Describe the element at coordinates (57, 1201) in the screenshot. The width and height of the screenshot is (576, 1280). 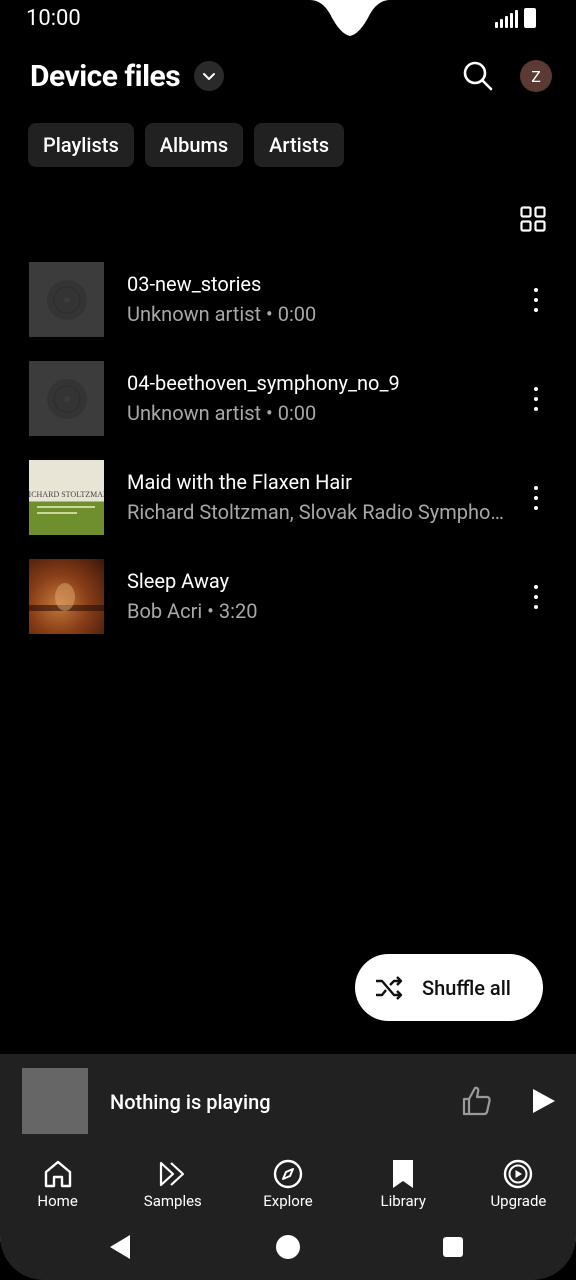
I see `nav-label-home: Home` at that location.